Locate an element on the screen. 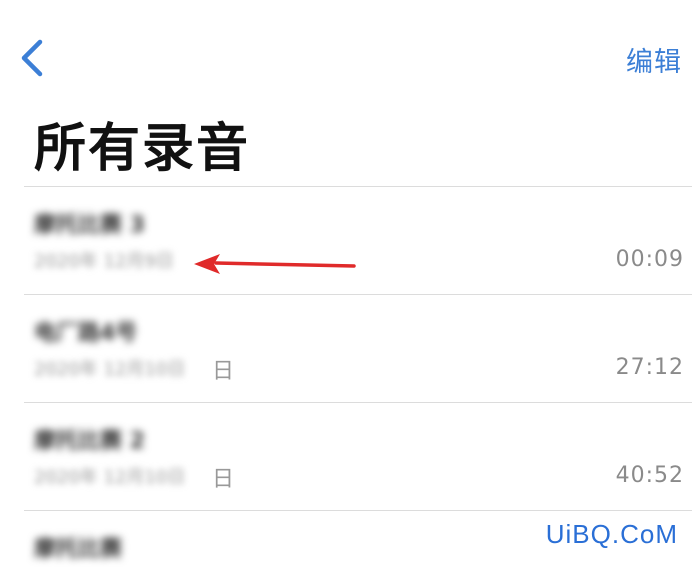 This screenshot has width=692, height=571. recording-name: 电厂路4号 is located at coordinates (86, 333).